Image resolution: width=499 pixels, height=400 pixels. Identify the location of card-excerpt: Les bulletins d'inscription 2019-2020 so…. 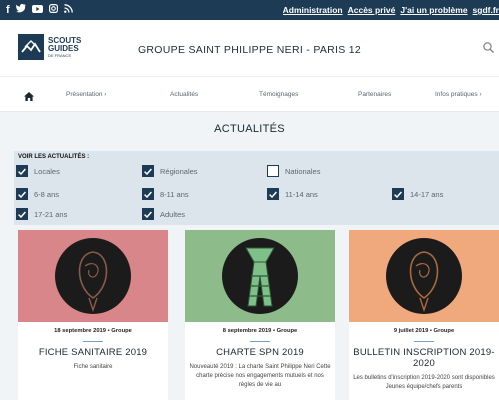
(424, 382).